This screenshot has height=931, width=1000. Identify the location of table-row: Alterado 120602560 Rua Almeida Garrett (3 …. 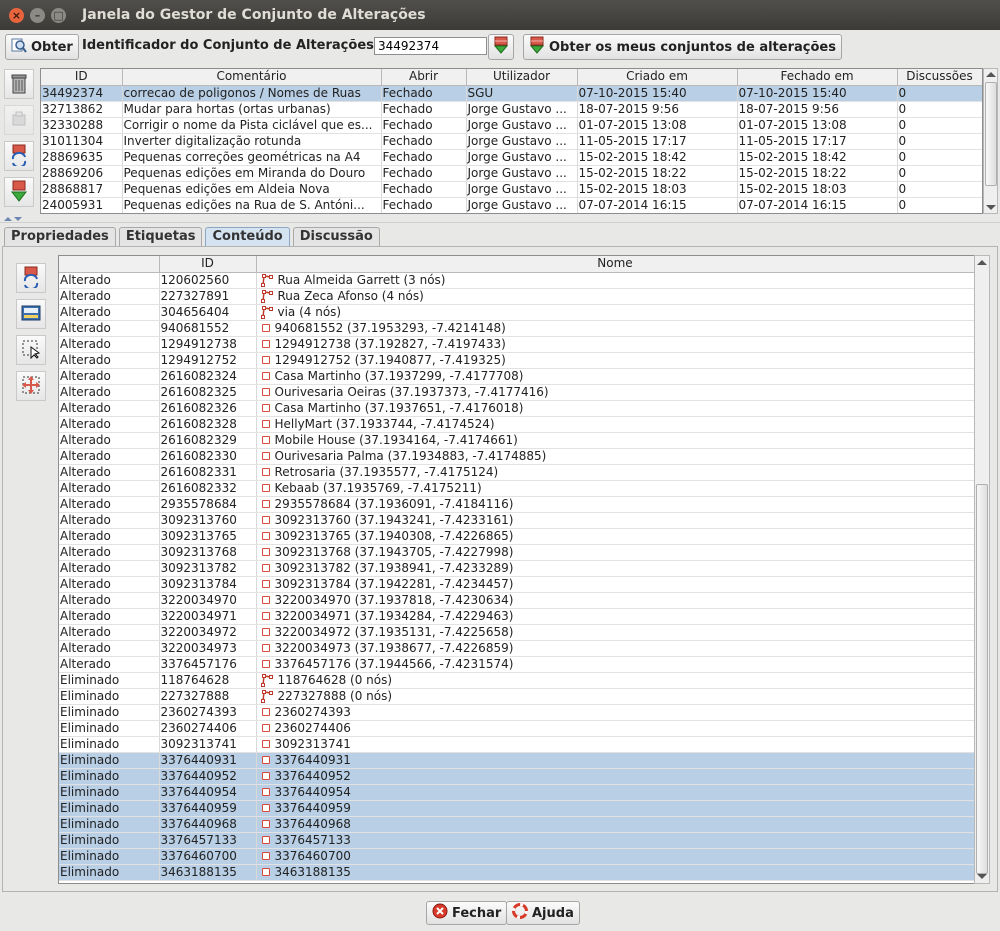
(516, 280).